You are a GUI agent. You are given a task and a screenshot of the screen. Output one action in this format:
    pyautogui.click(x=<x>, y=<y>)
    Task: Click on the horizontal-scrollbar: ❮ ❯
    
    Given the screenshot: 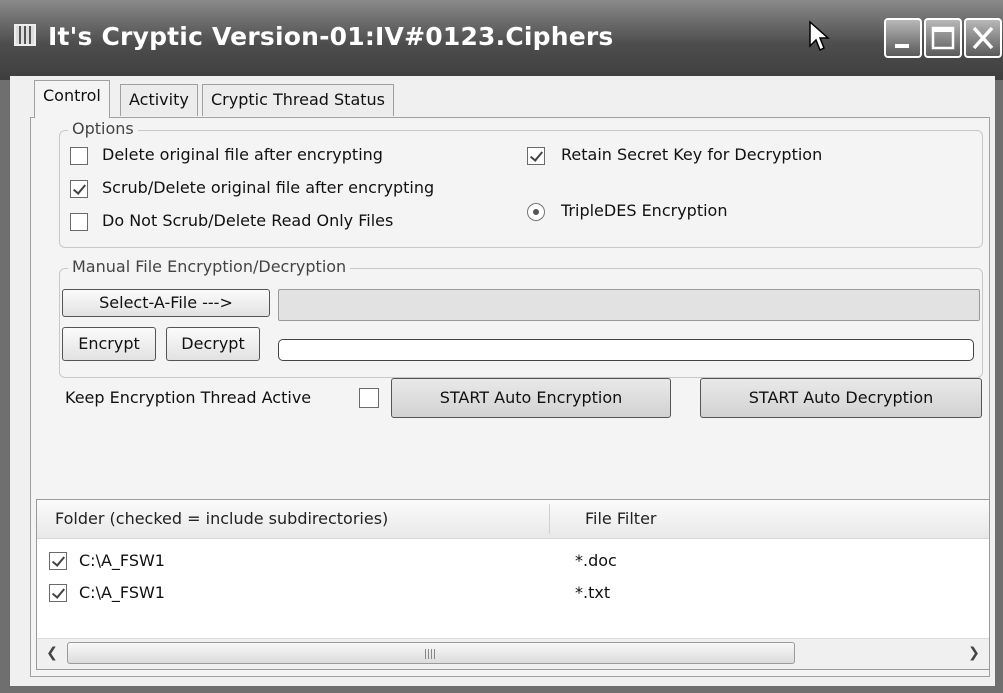 What is the action you would take?
    pyautogui.click(x=513, y=653)
    